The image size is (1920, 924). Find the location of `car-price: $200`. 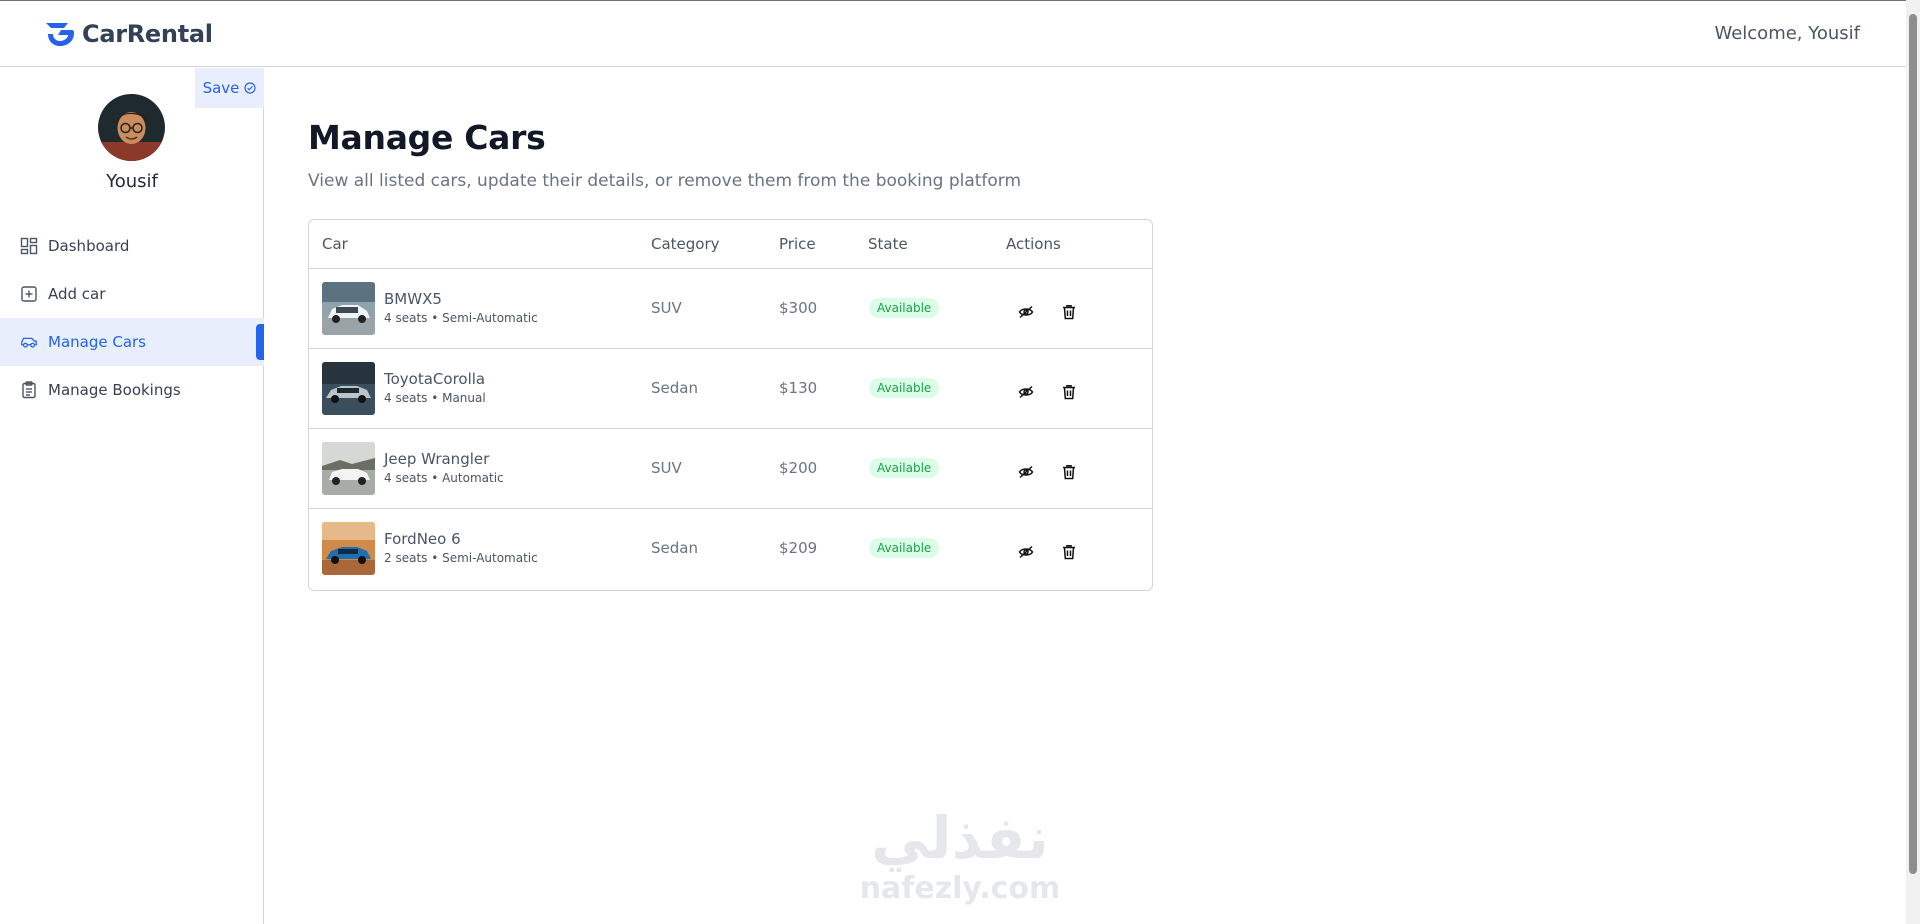

car-price: $200 is located at coordinates (798, 468).